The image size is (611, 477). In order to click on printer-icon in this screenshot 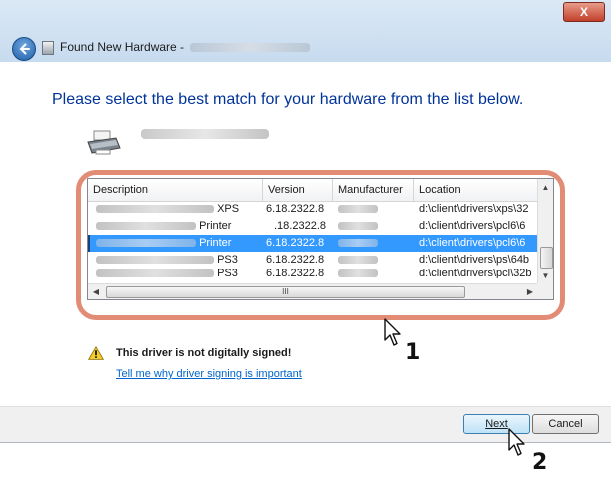, I will do `click(104, 142)`.